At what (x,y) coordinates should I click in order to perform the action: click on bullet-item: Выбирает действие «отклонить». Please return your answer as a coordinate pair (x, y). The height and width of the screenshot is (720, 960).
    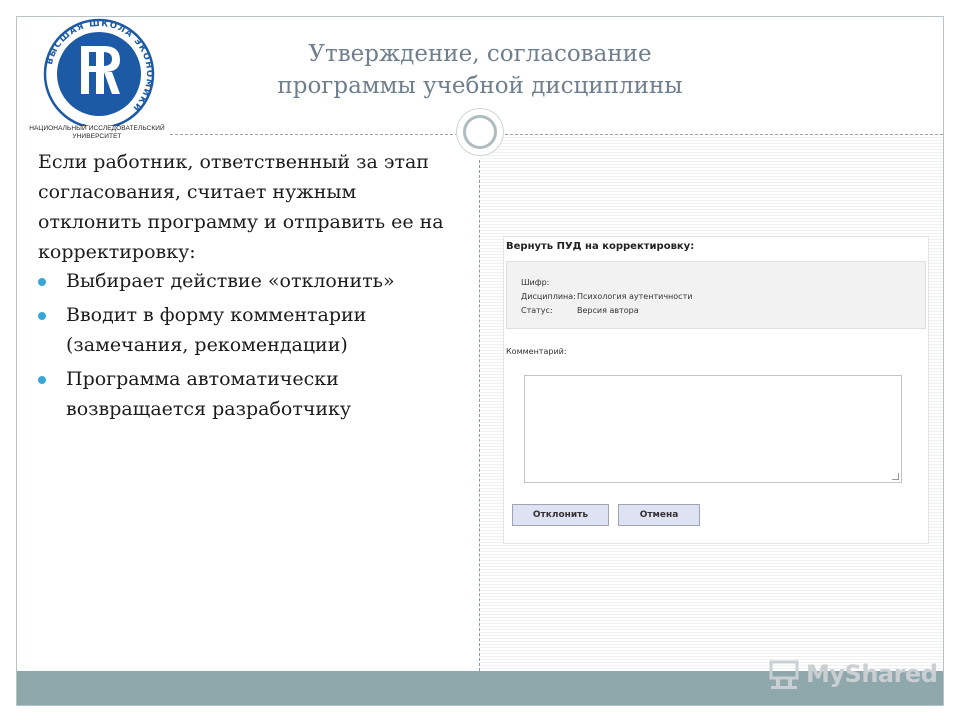
    Looking at the image, I should click on (248, 281).